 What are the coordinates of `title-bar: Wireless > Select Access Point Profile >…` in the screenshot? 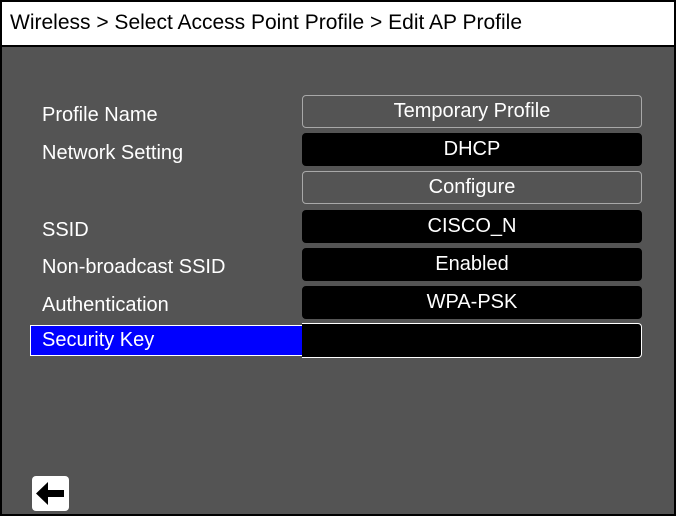 It's located at (338, 24).